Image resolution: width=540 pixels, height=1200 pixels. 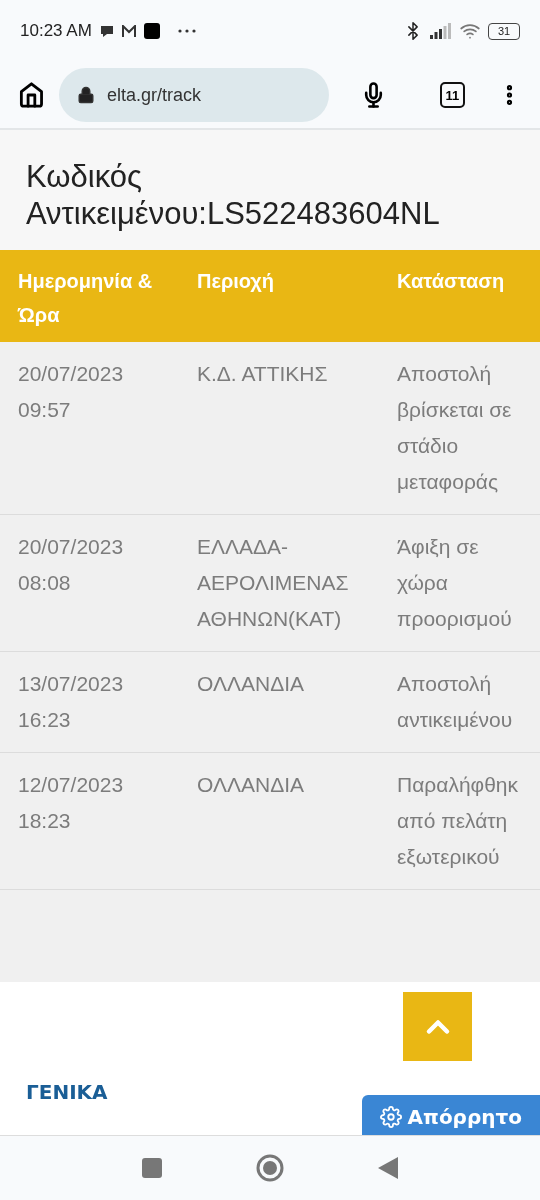 I want to click on status-cell-text: Παραλήφθηκ από πελάτη εξωτερικού, so click(x=458, y=821).